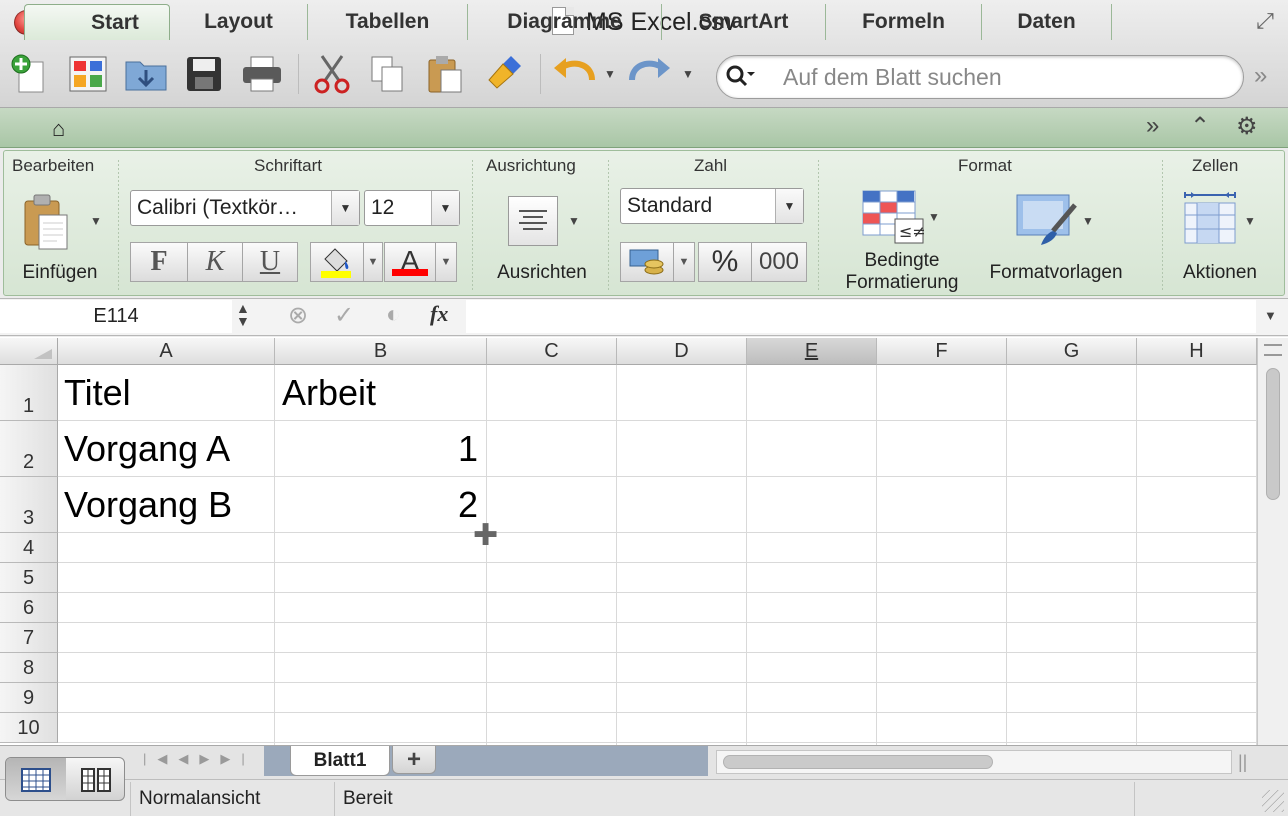 The width and height of the screenshot is (1288, 816). I want to click on split-handle-icon, so click(1273, 350).